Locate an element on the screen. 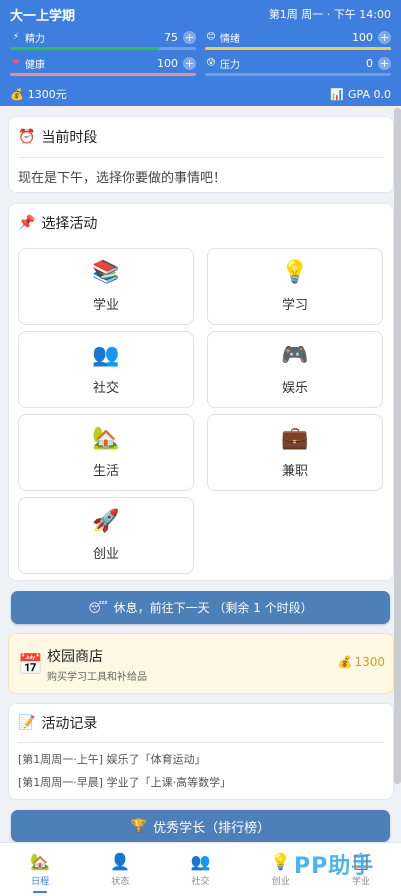 The image size is (401, 896). leaderboard-button: 🏆 优秀学长（排行榜） is located at coordinates (200, 826).